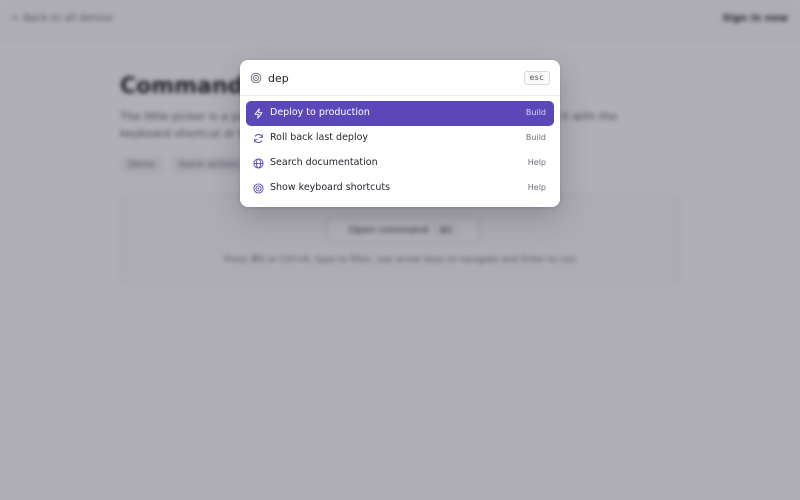 This screenshot has height=500, width=800. What do you see at coordinates (320, 112) in the screenshot?
I see `command-item-label: Deploy to production` at bounding box center [320, 112].